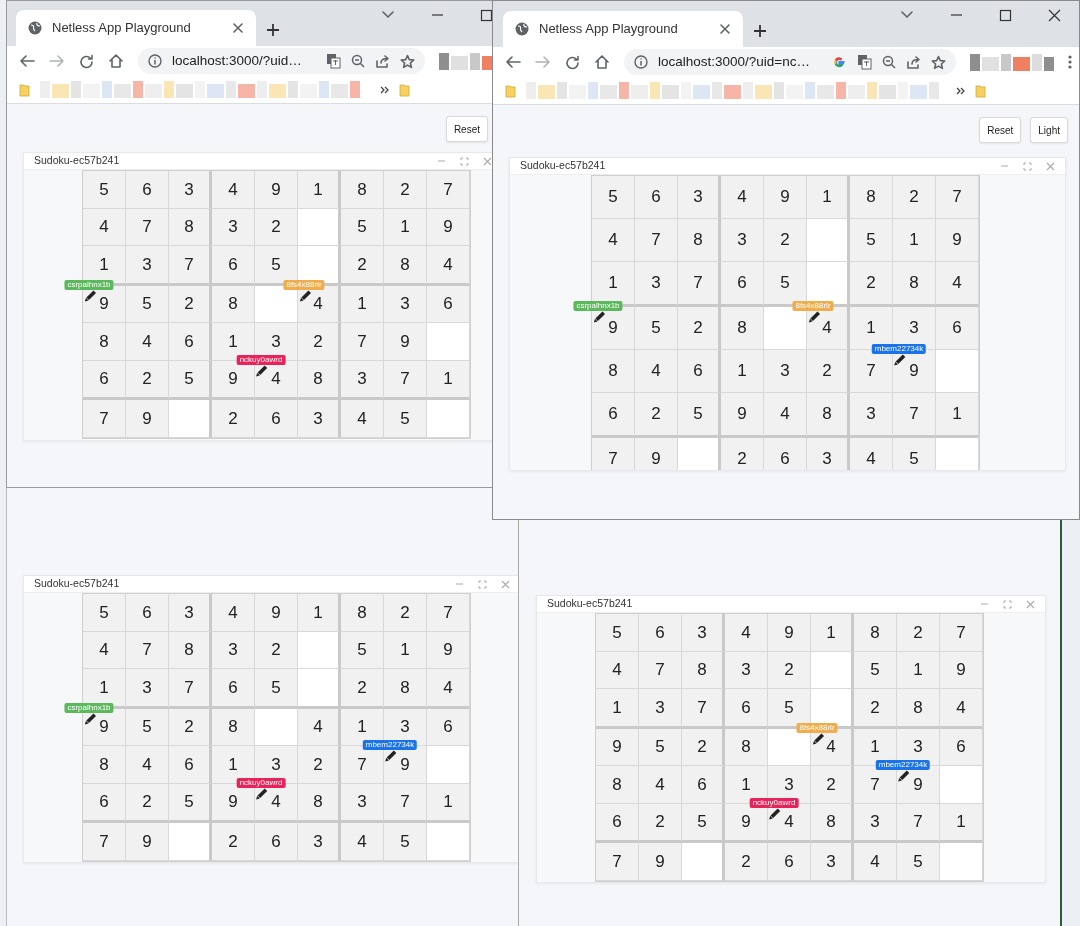  Describe the element at coordinates (598, 306) in the screenshot. I see `cursor-name-tooltip: csrpalhnx1b` at that location.